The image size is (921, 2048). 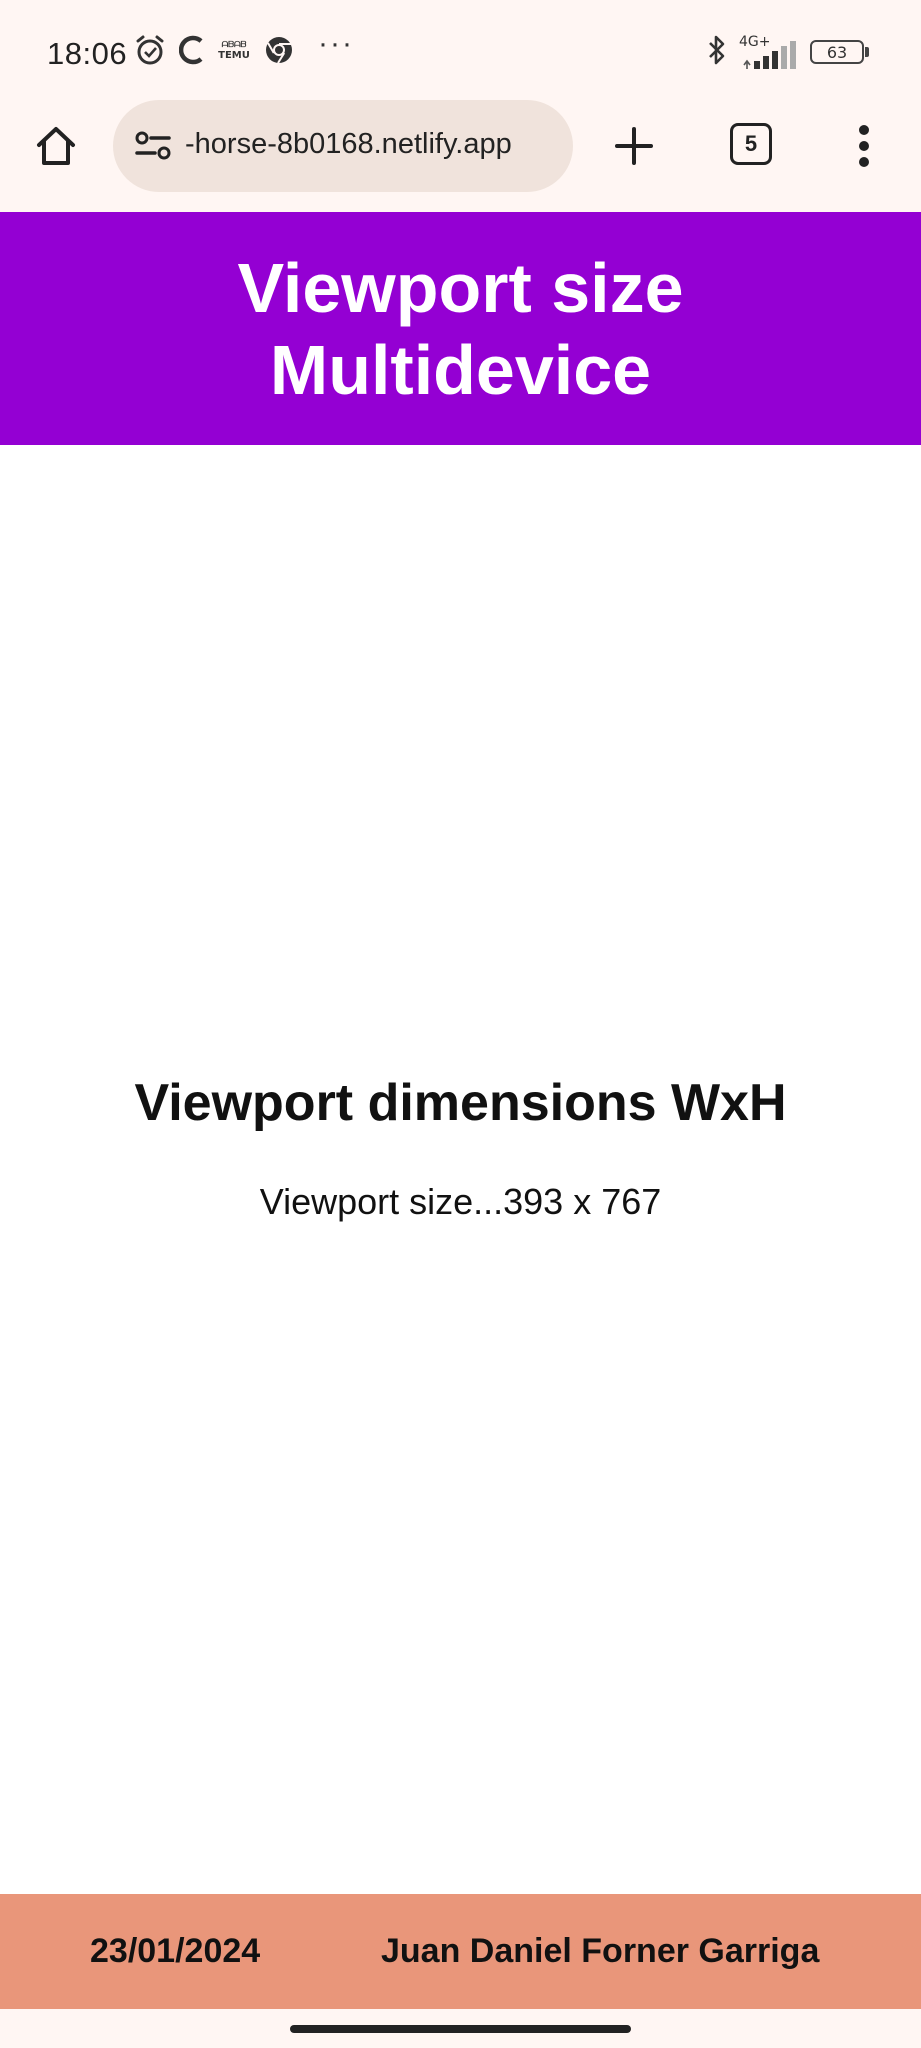 I want to click on more-vert-icon, so click(x=864, y=146).